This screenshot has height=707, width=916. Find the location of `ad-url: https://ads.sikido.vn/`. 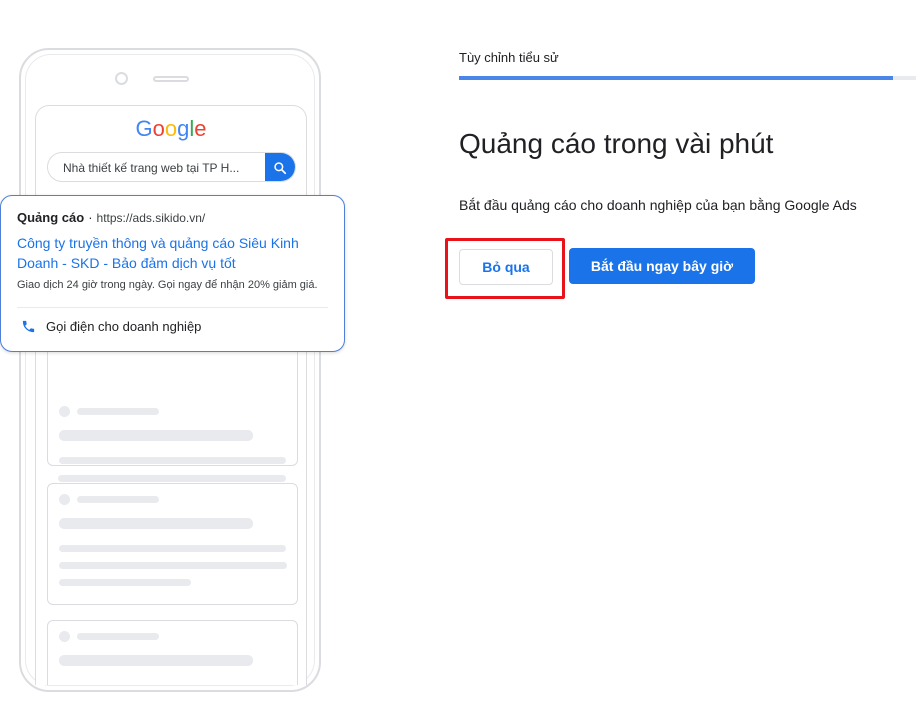

ad-url: https://ads.sikido.vn/ is located at coordinates (151, 218).